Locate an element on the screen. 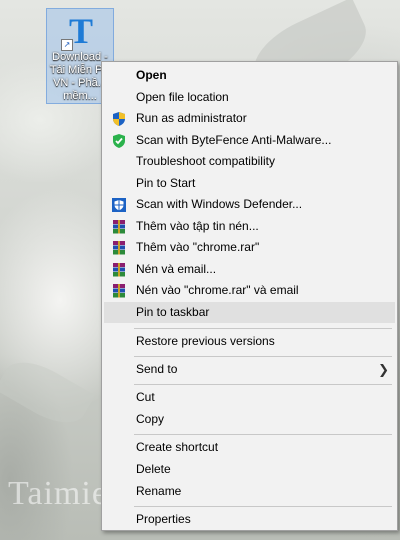 Image resolution: width=400 pixels, height=540 pixels. shortcut-arrow-icon: ↗ is located at coordinates (67, 45).